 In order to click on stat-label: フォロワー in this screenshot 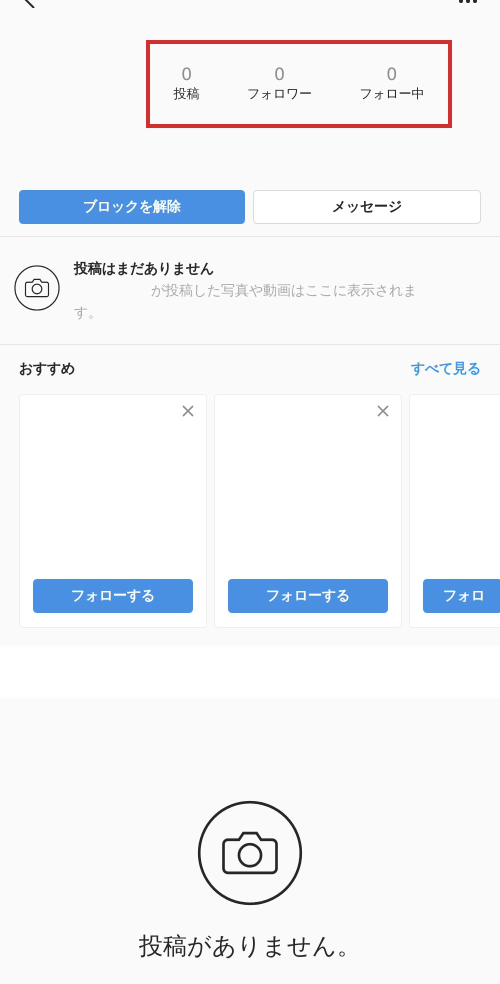, I will do `click(279, 95)`.